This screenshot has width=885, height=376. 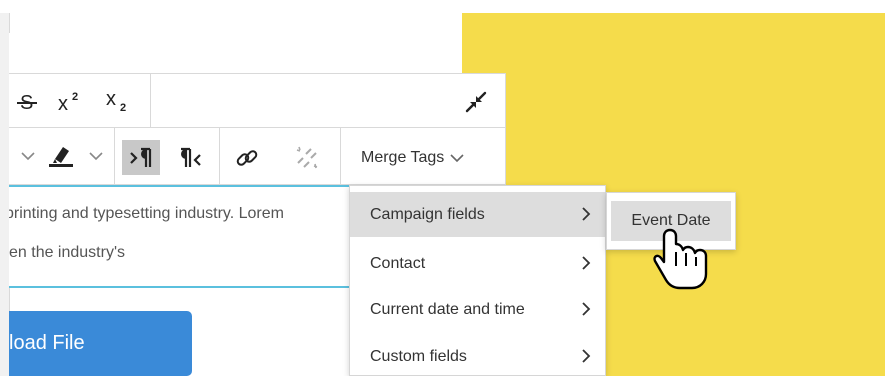 I want to click on toolbar-row-1: S x 2 x 2, so click(x=257, y=101).